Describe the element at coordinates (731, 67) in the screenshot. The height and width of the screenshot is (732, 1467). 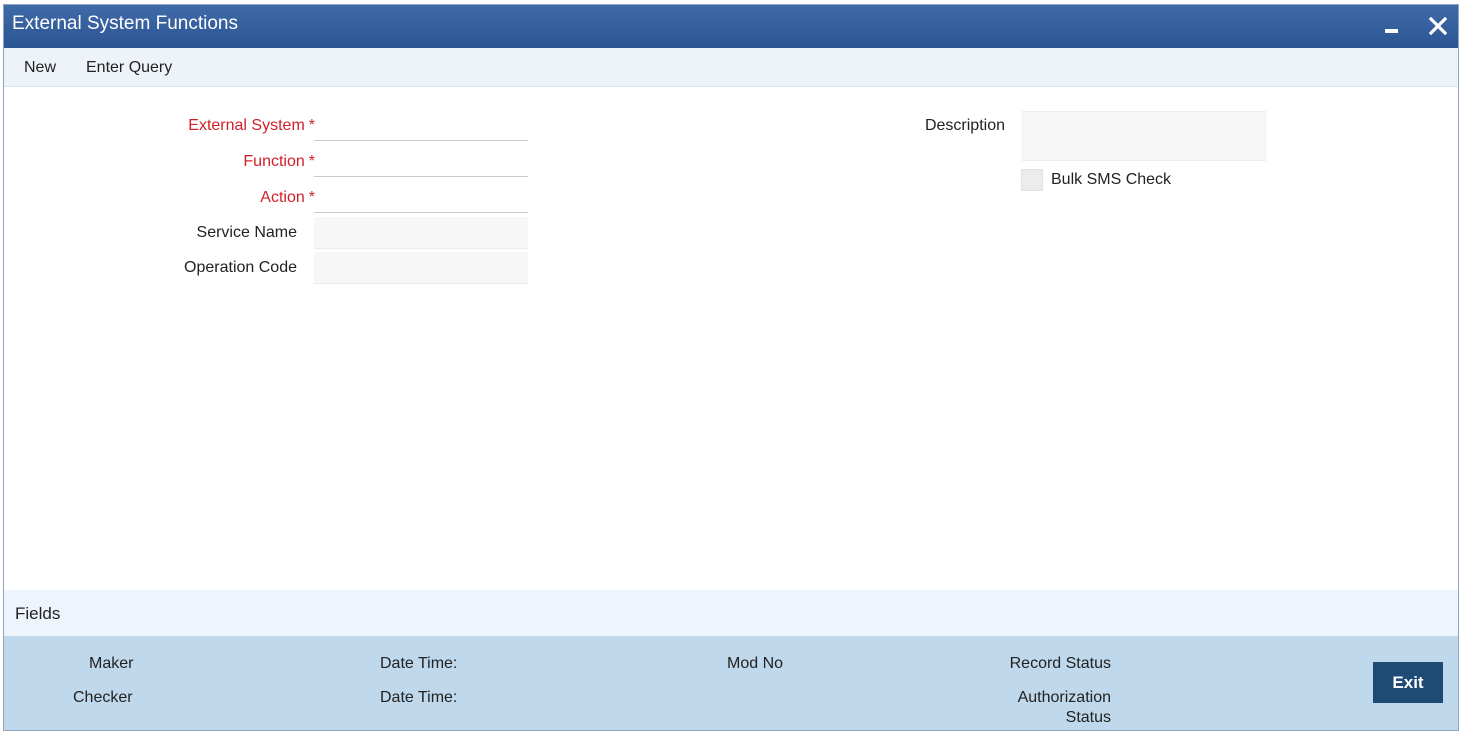
I see `toolbar: New Enter Query` at that location.